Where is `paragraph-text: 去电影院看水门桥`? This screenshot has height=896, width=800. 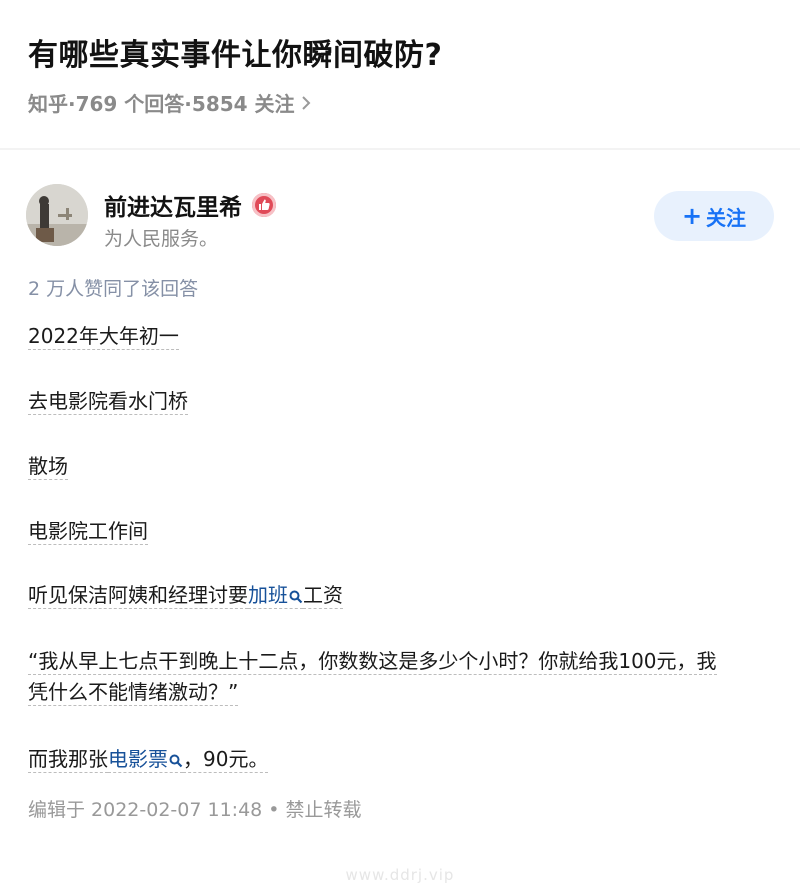
paragraph-text: 去电影院看水门桥 is located at coordinates (108, 402).